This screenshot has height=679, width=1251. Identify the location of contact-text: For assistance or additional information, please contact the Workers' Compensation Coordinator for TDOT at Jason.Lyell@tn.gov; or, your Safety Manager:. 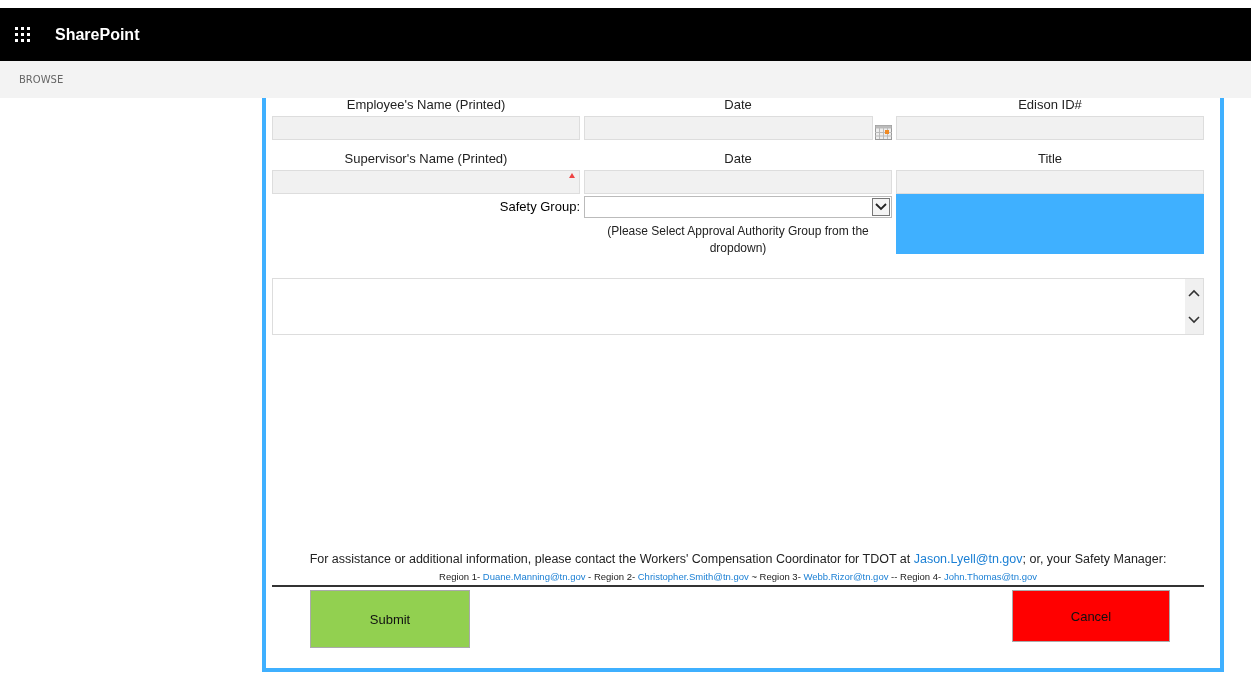
(738, 559).